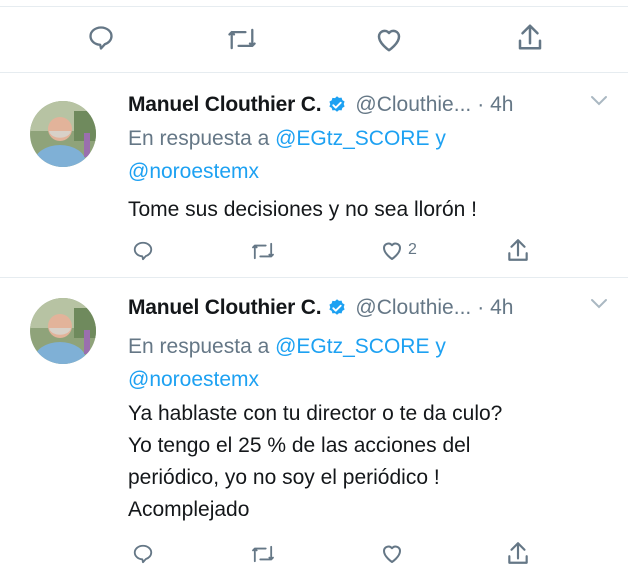 The height and width of the screenshot is (587, 628). Describe the element at coordinates (314, 36) in the screenshot. I see `previous-tweet-actions` at that location.